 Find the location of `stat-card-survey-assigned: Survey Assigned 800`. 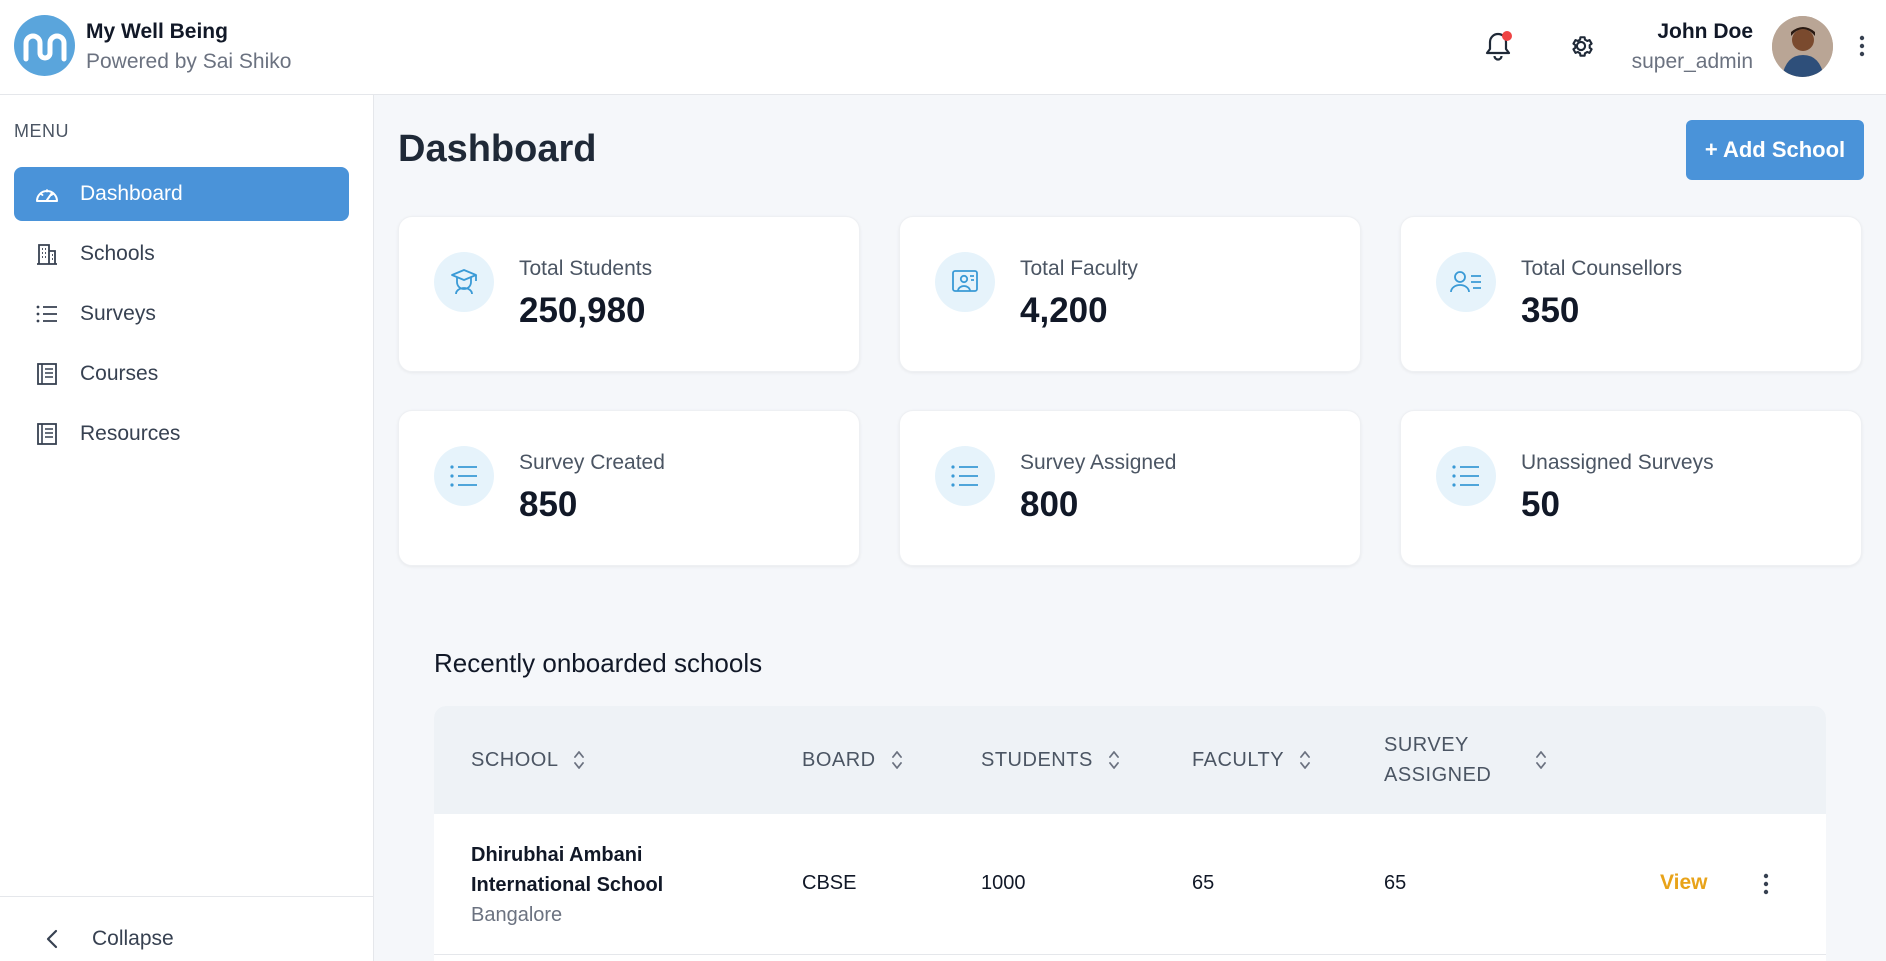

stat-card-survey-assigned: Survey Assigned 800 is located at coordinates (1130, 488).